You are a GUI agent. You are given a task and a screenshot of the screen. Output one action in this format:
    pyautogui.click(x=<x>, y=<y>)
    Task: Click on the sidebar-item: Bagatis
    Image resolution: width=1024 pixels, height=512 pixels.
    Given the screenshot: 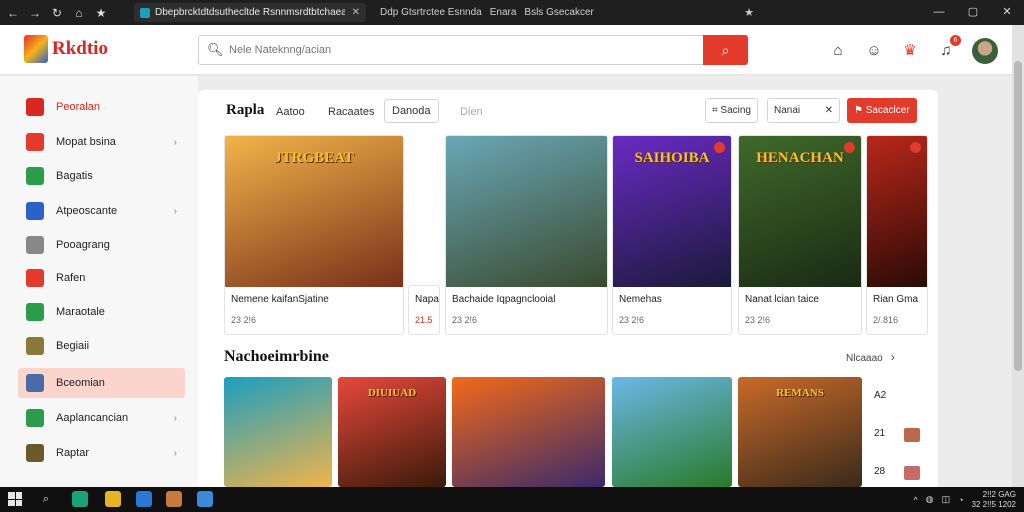 What is the action you would take?
    pyautogui.click(x=101, y=176)
    